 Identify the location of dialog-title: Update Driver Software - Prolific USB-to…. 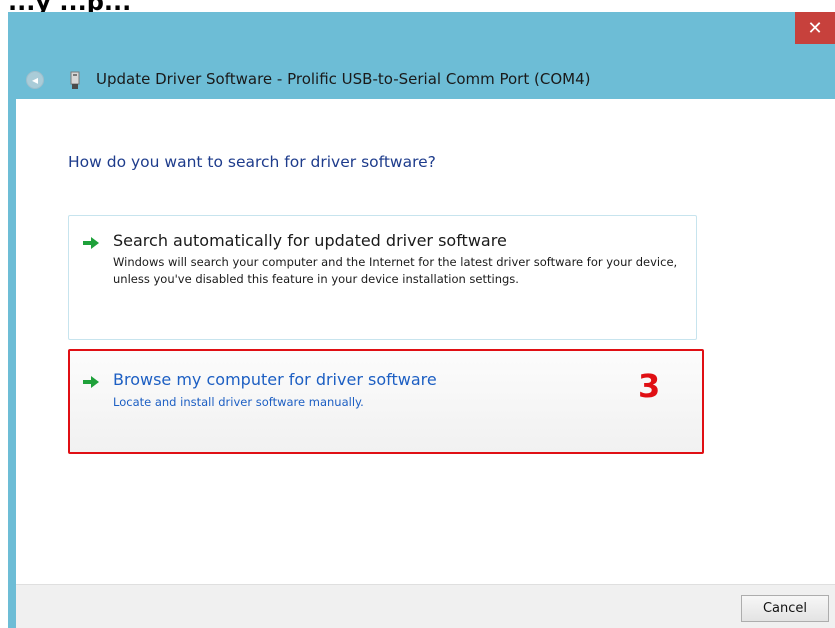
(343, 79).